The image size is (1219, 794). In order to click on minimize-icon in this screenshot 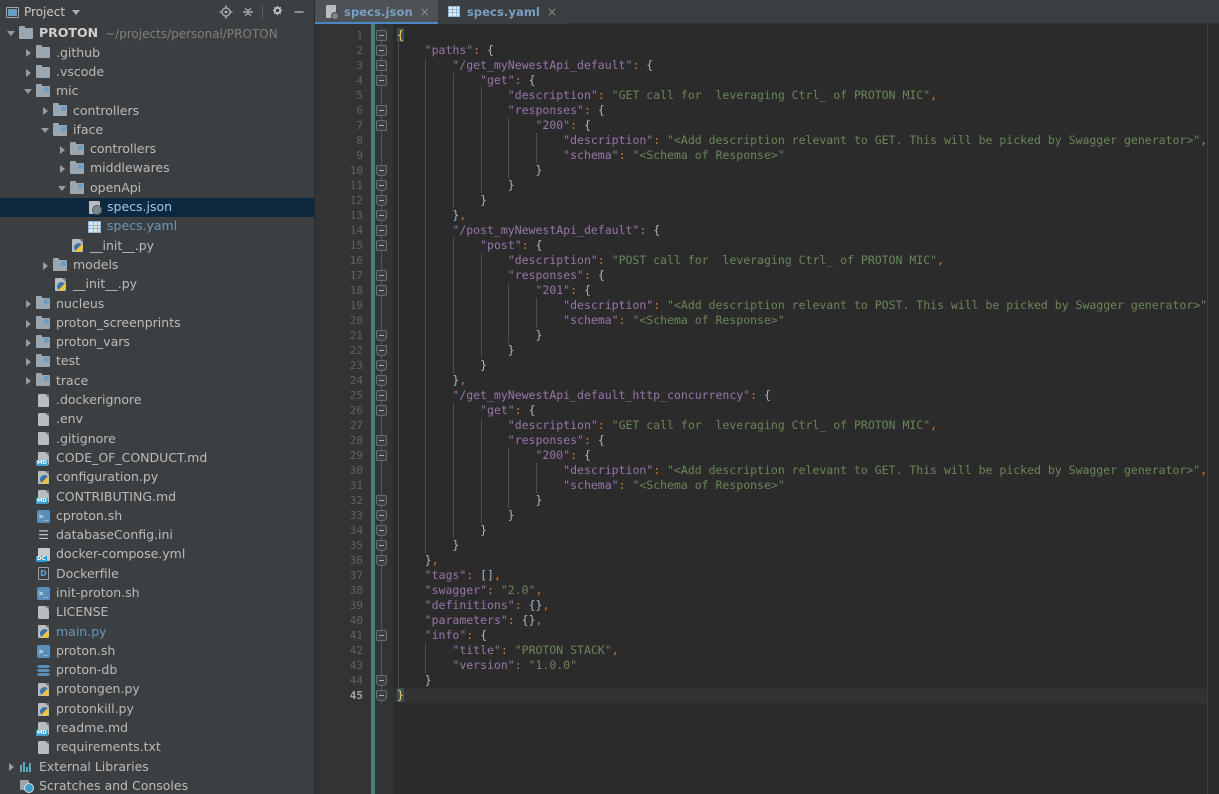, I will do `click(299, 12)`.